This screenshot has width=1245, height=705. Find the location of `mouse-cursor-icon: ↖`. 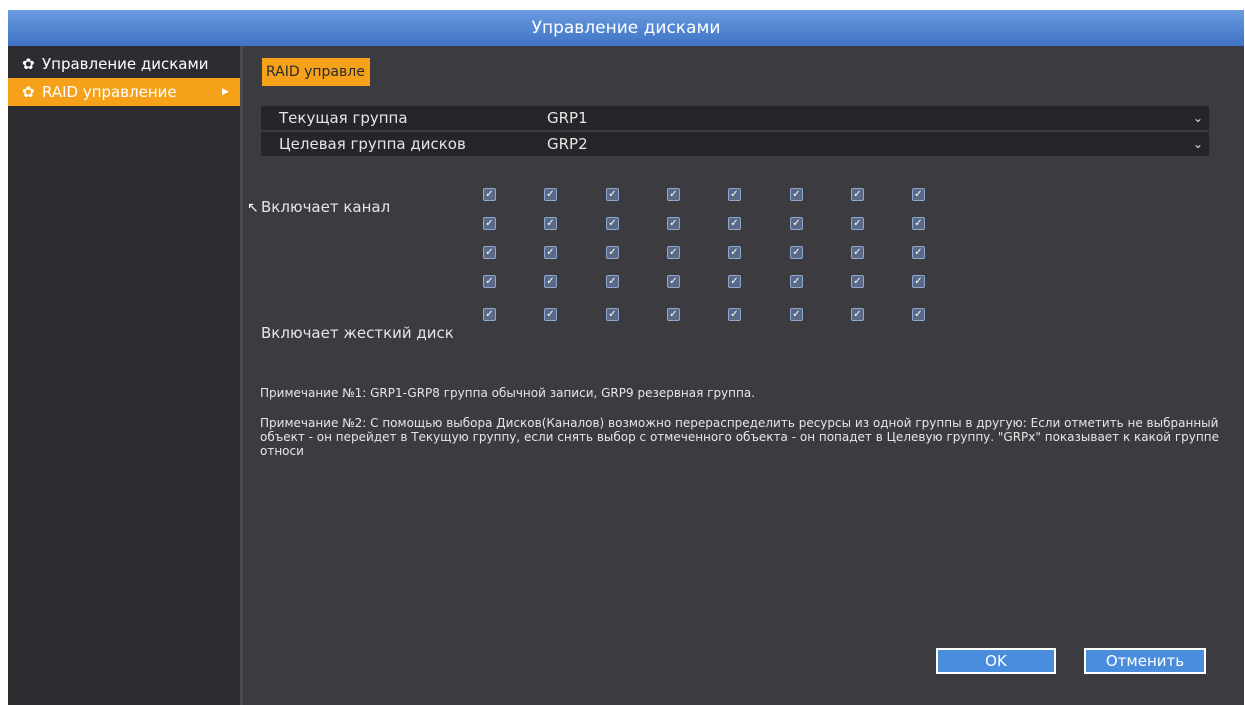

mouse-cursor-icon: ↖ is located at coordinates (253, 208).